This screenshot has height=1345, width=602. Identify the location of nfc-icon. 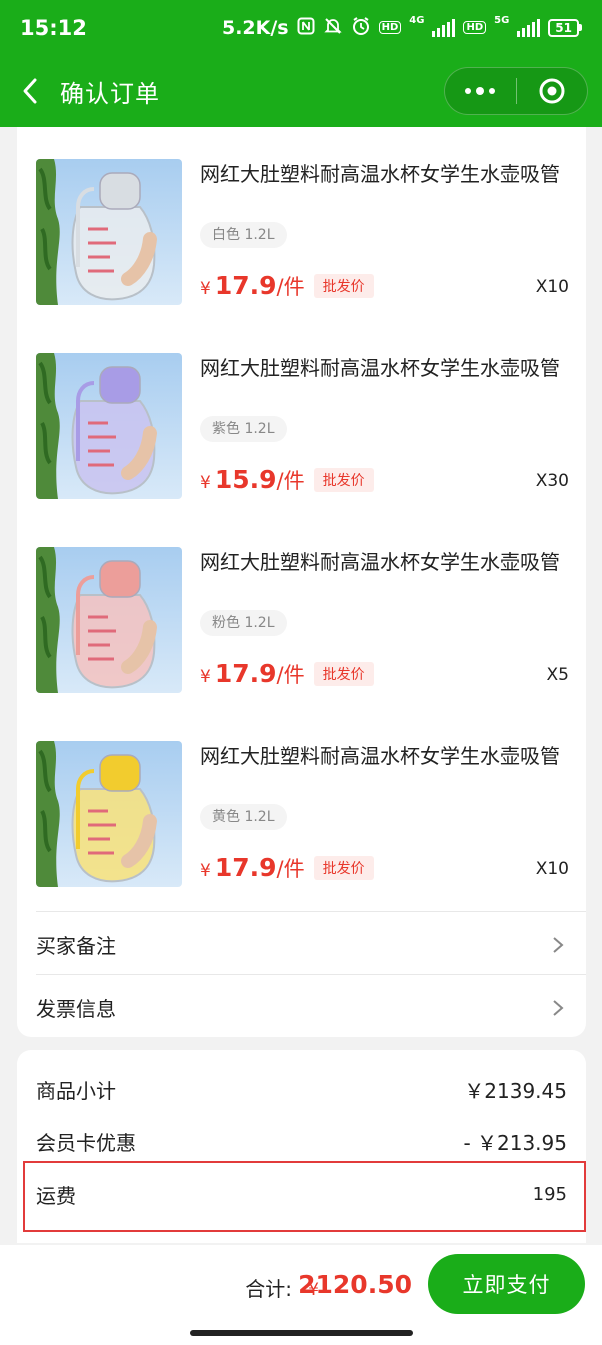
(306, 27).